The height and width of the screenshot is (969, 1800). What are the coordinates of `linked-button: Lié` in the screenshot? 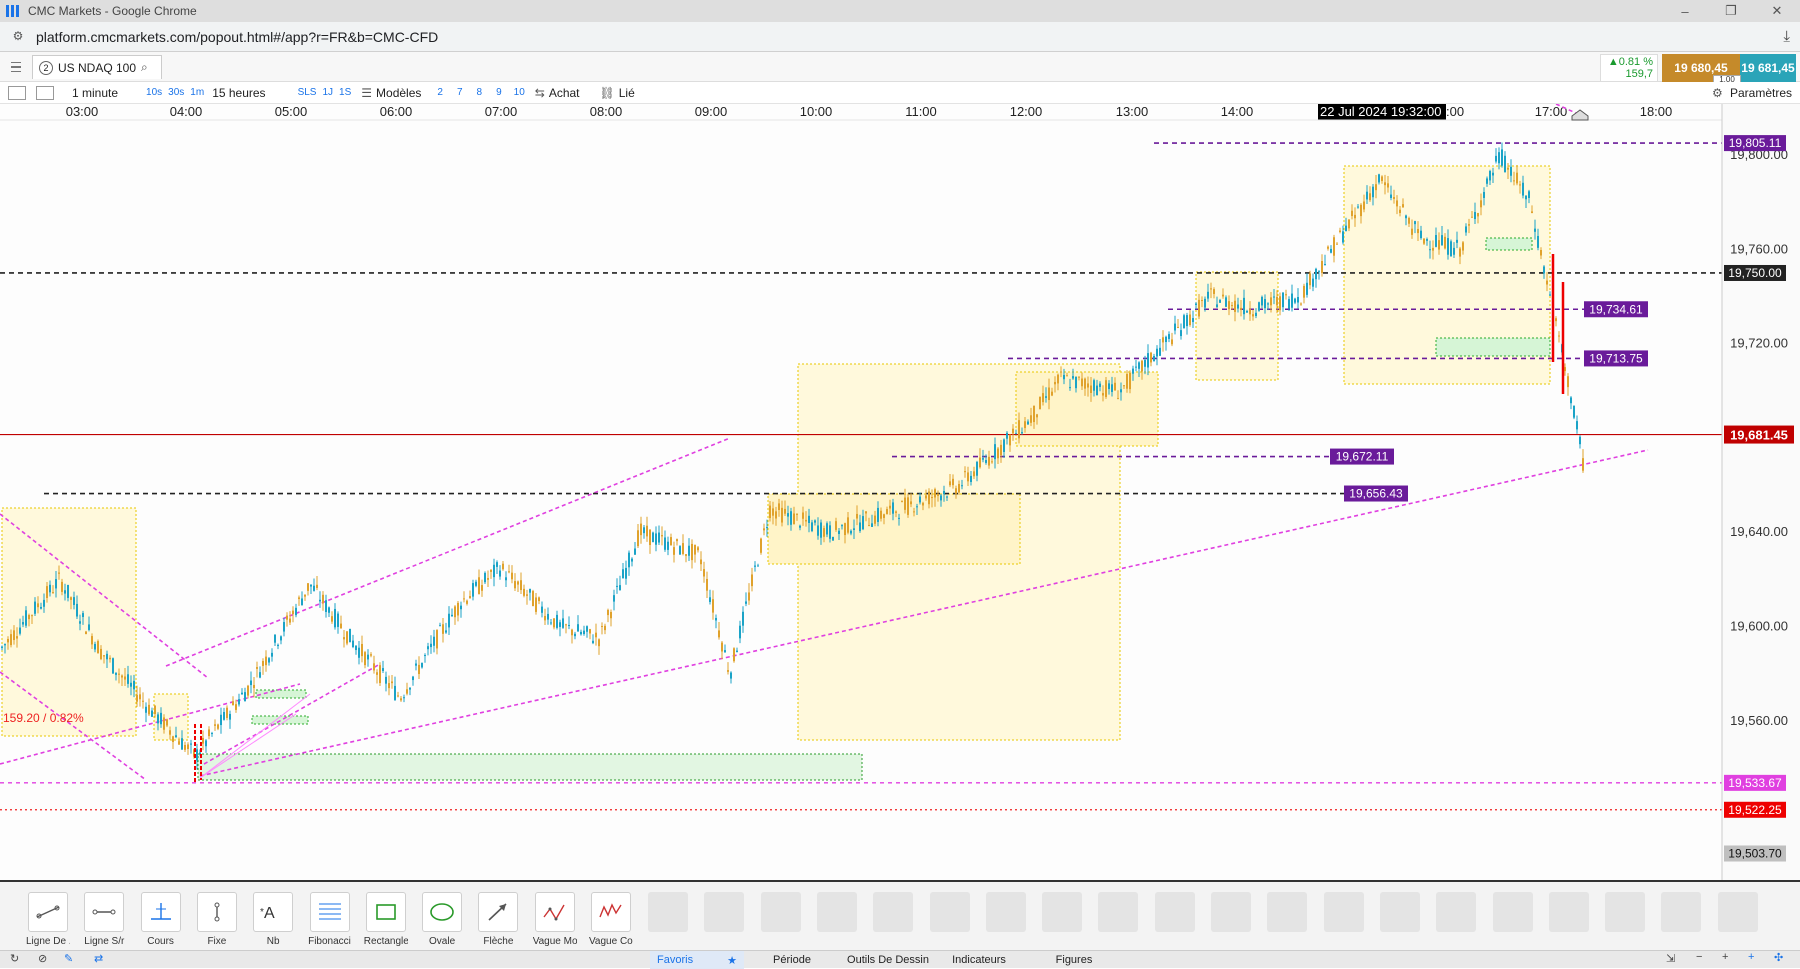 It's located at (627, 93).